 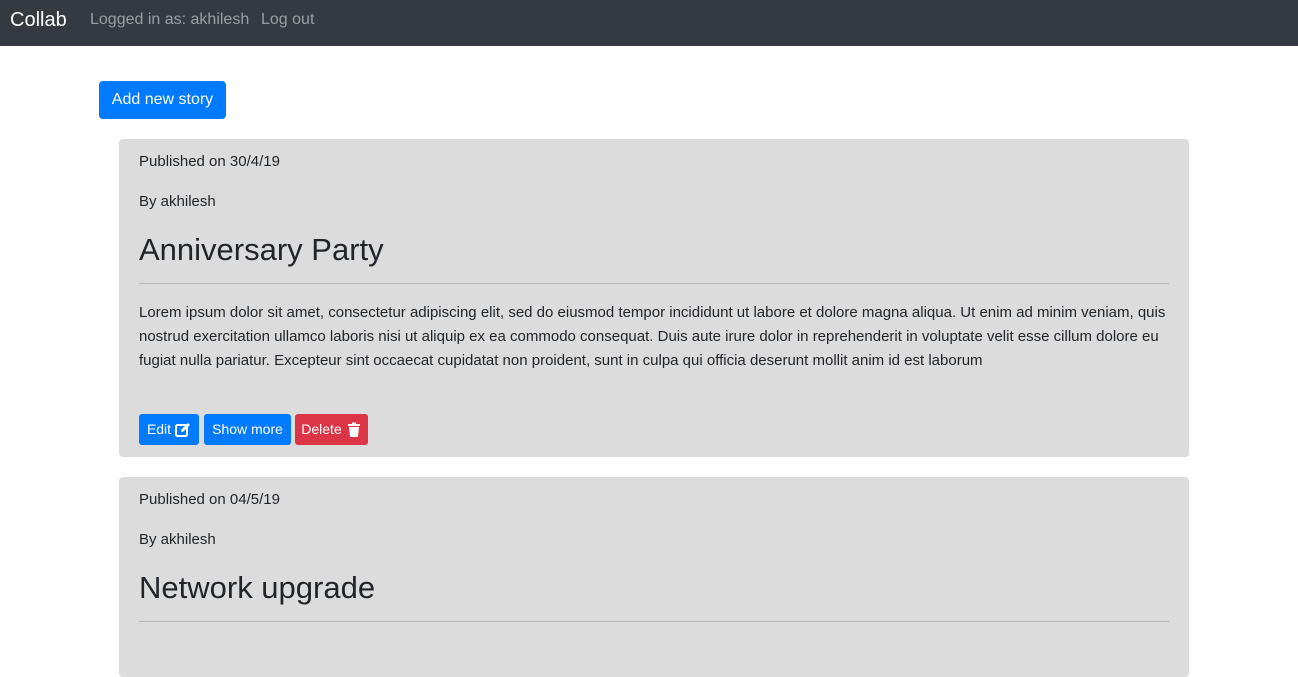 What do you see at coordinates (159, 429) in the screenshot?
I see `edit-button-label: Edit` at bounding box center [159, 429].